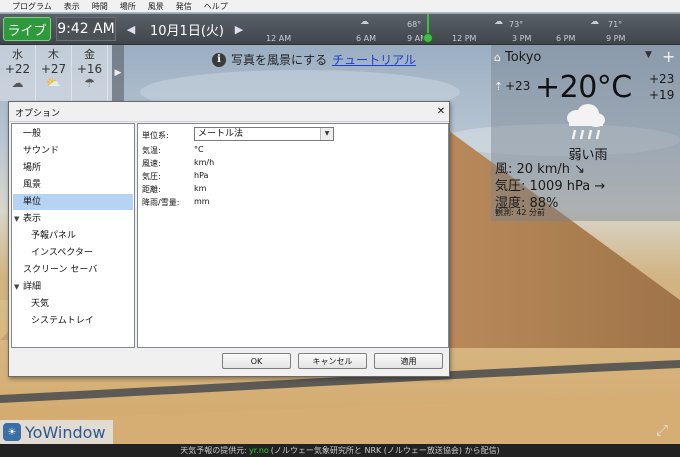  Describe the element at coordinates (518, 86) in the screenshot. I see `feels-like-temp: +23` at that location.